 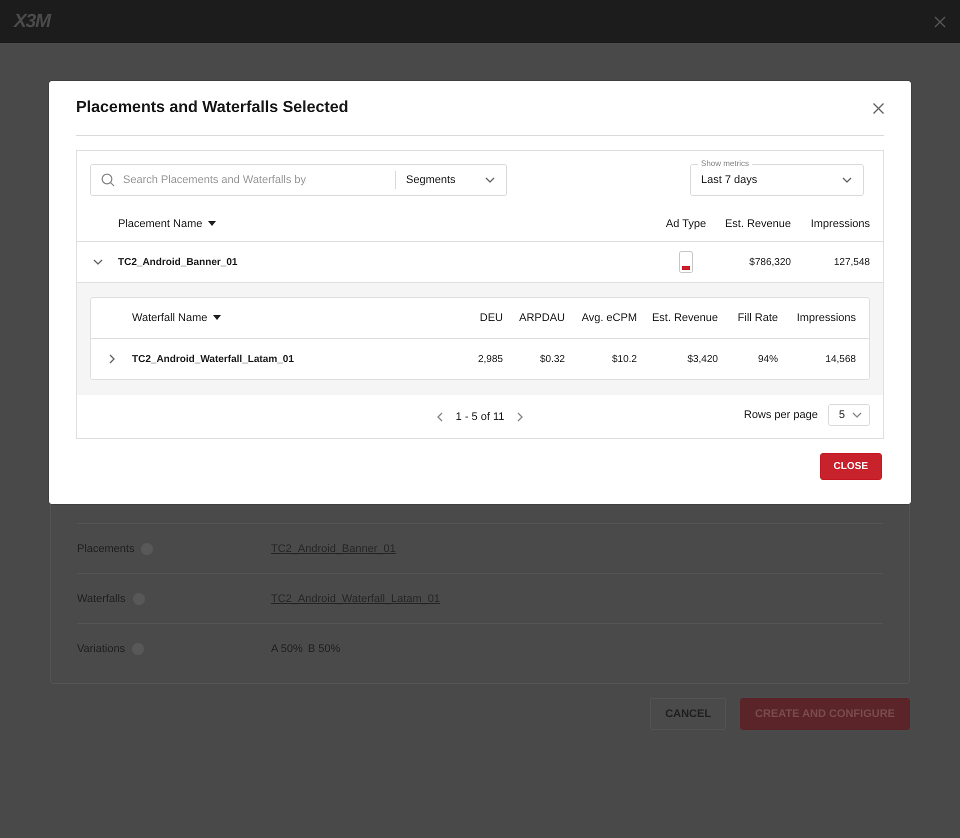 I want to click on table-cell-text: 2,985, so click(x=489, y=359).